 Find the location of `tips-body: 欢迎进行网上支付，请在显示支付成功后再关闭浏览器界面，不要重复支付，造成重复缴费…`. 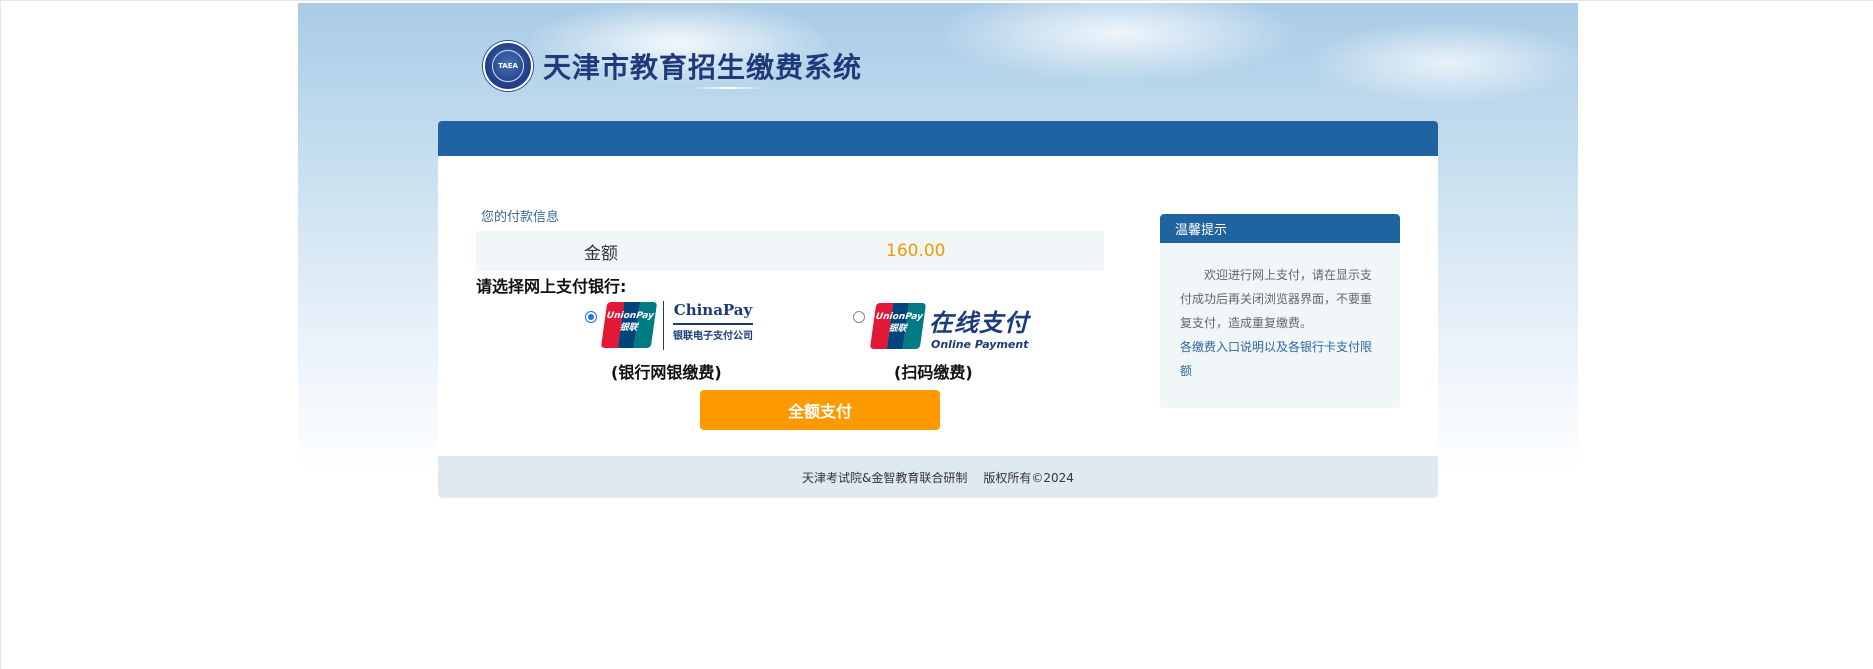

tips-body: 欢迎进行网上支付，请在显示支付成功后再关闭浏览器界面，不要重复支付，造成重复缴费… is located at coordinates (1276, 299).